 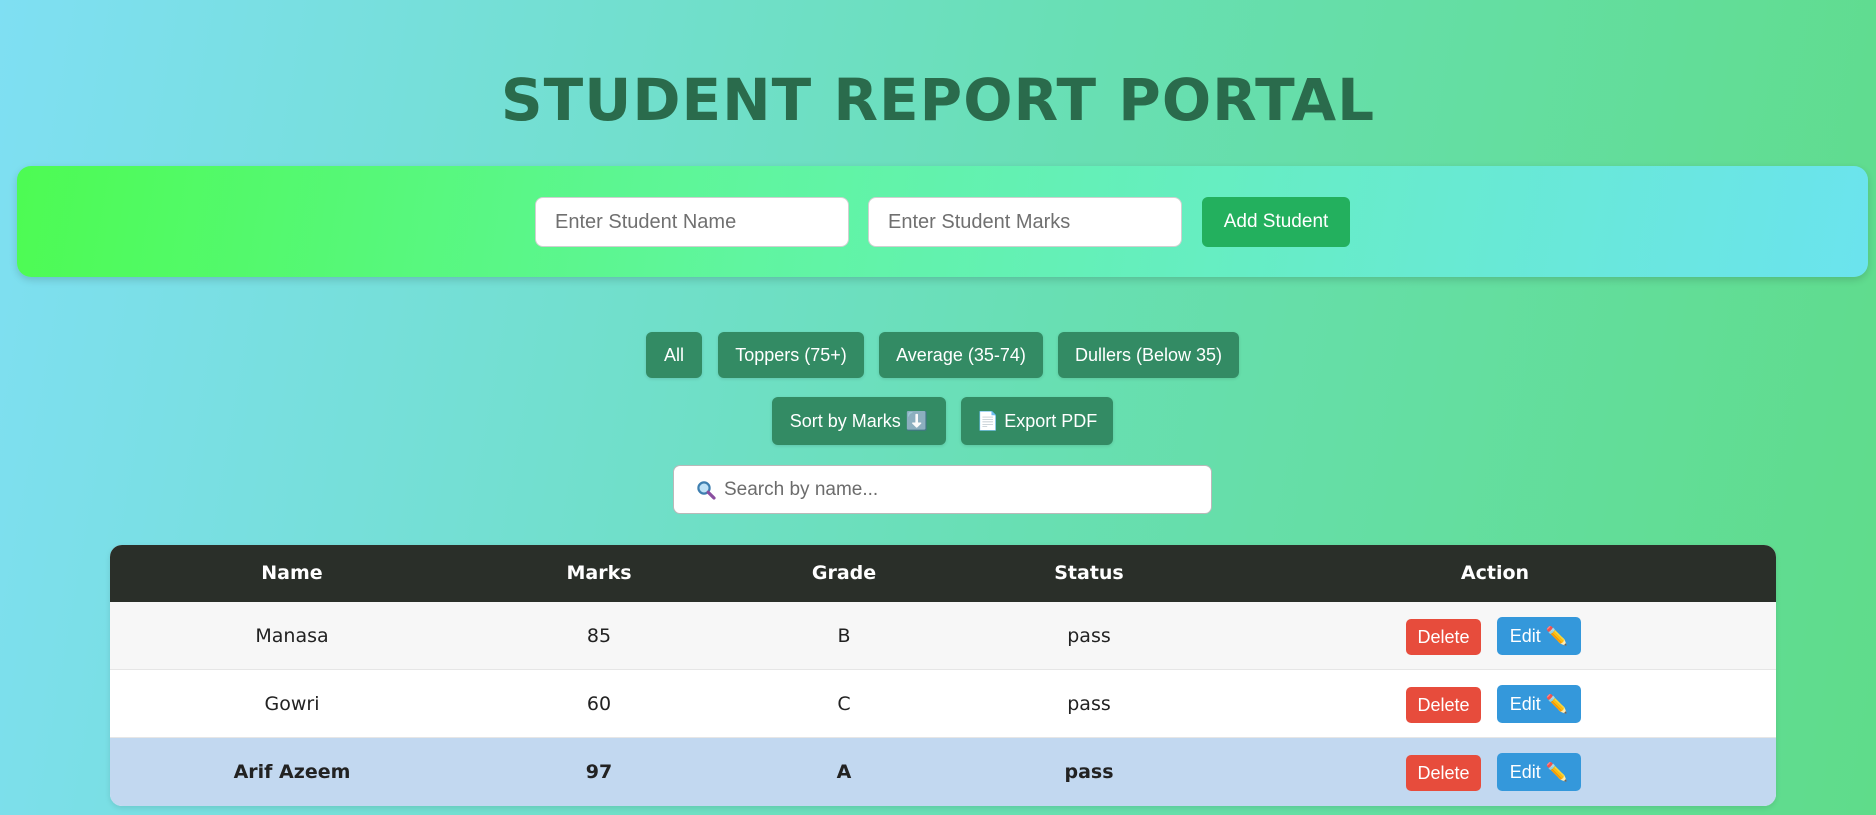 I want to click on filter-dullers-button: Dullers (Below 35), so click(x=1148, y=355).